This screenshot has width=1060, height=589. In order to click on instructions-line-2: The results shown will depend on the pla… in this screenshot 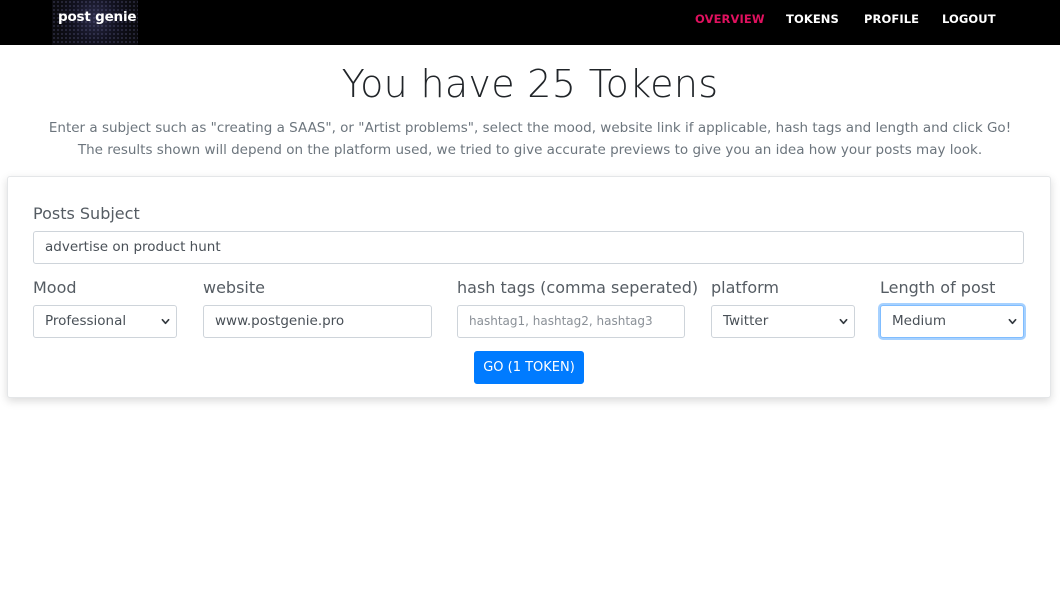, I will do `click(530, 150)`.